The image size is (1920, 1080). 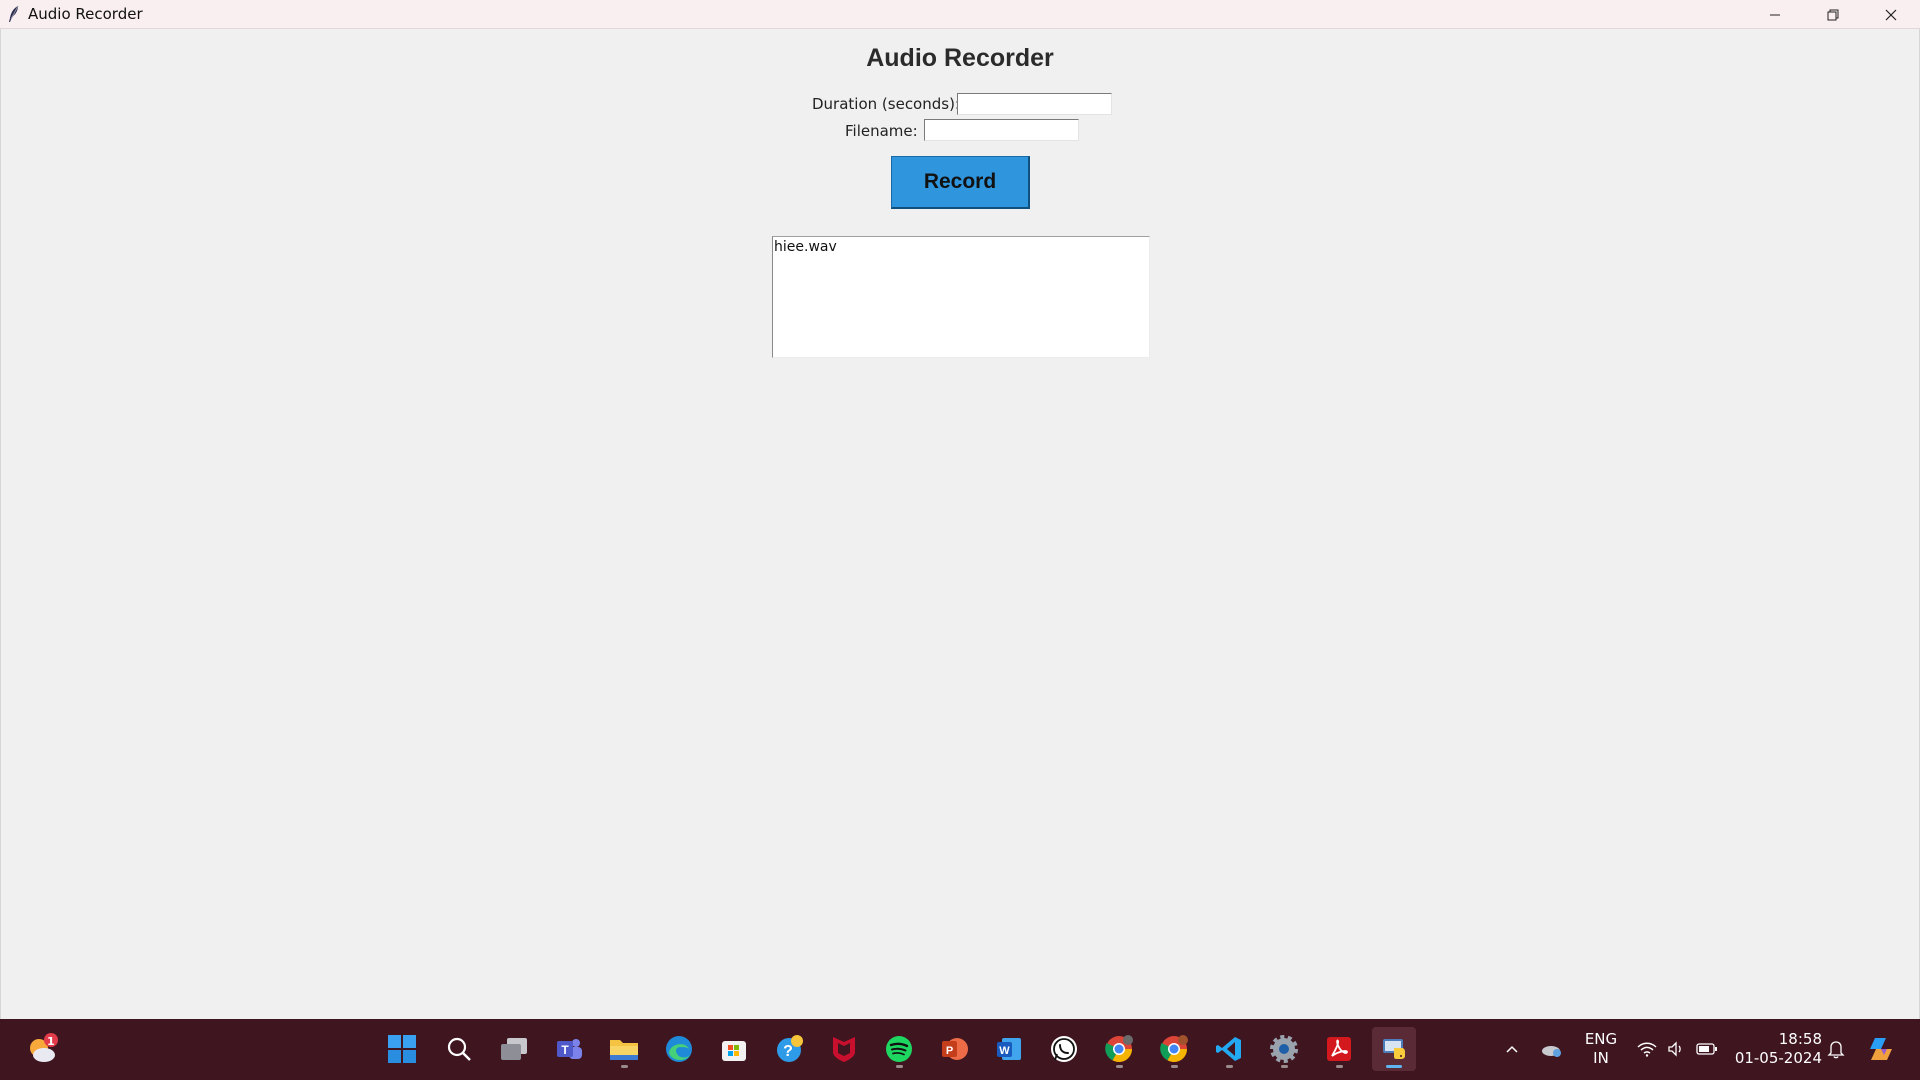 I want to click on powerpoint-icon: P, so click(x=955, y=1049).